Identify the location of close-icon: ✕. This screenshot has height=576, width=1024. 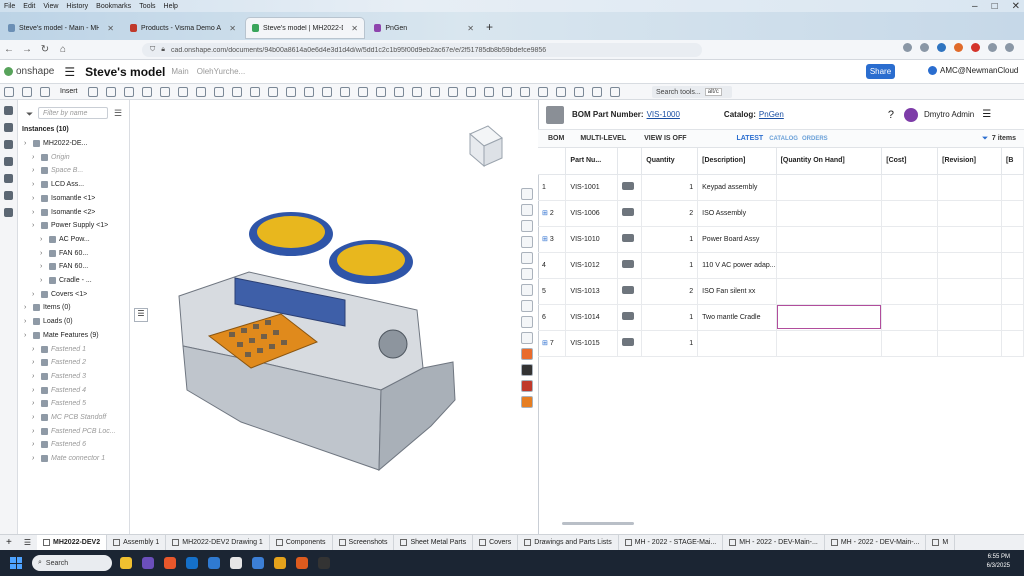
(1016, 6).